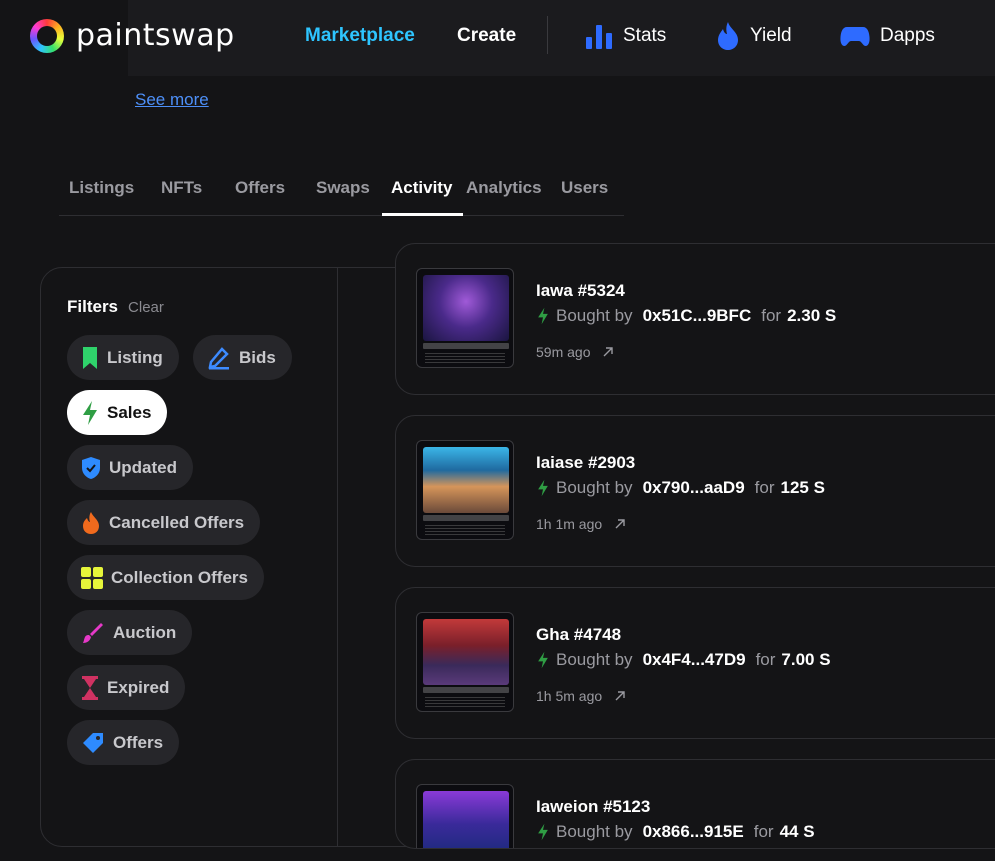 This screenshot has width=995, height=861. I want to click on filter-chip-auction: Auction, so click(130, 632).